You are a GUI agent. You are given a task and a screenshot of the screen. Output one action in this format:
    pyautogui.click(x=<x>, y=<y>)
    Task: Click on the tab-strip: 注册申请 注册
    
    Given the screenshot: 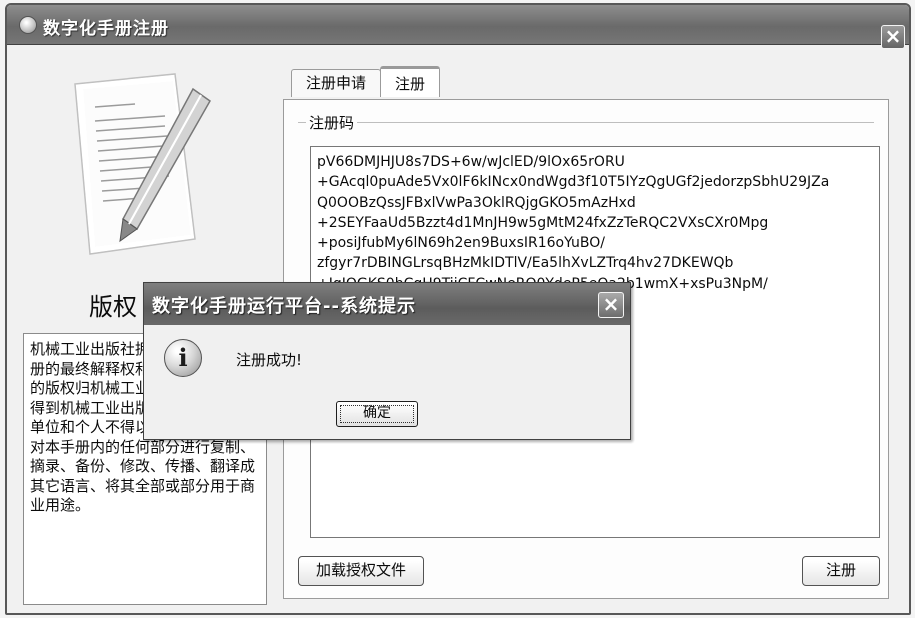 What is the action you would take?
    pyautogui.click(x=366, y=82)
    